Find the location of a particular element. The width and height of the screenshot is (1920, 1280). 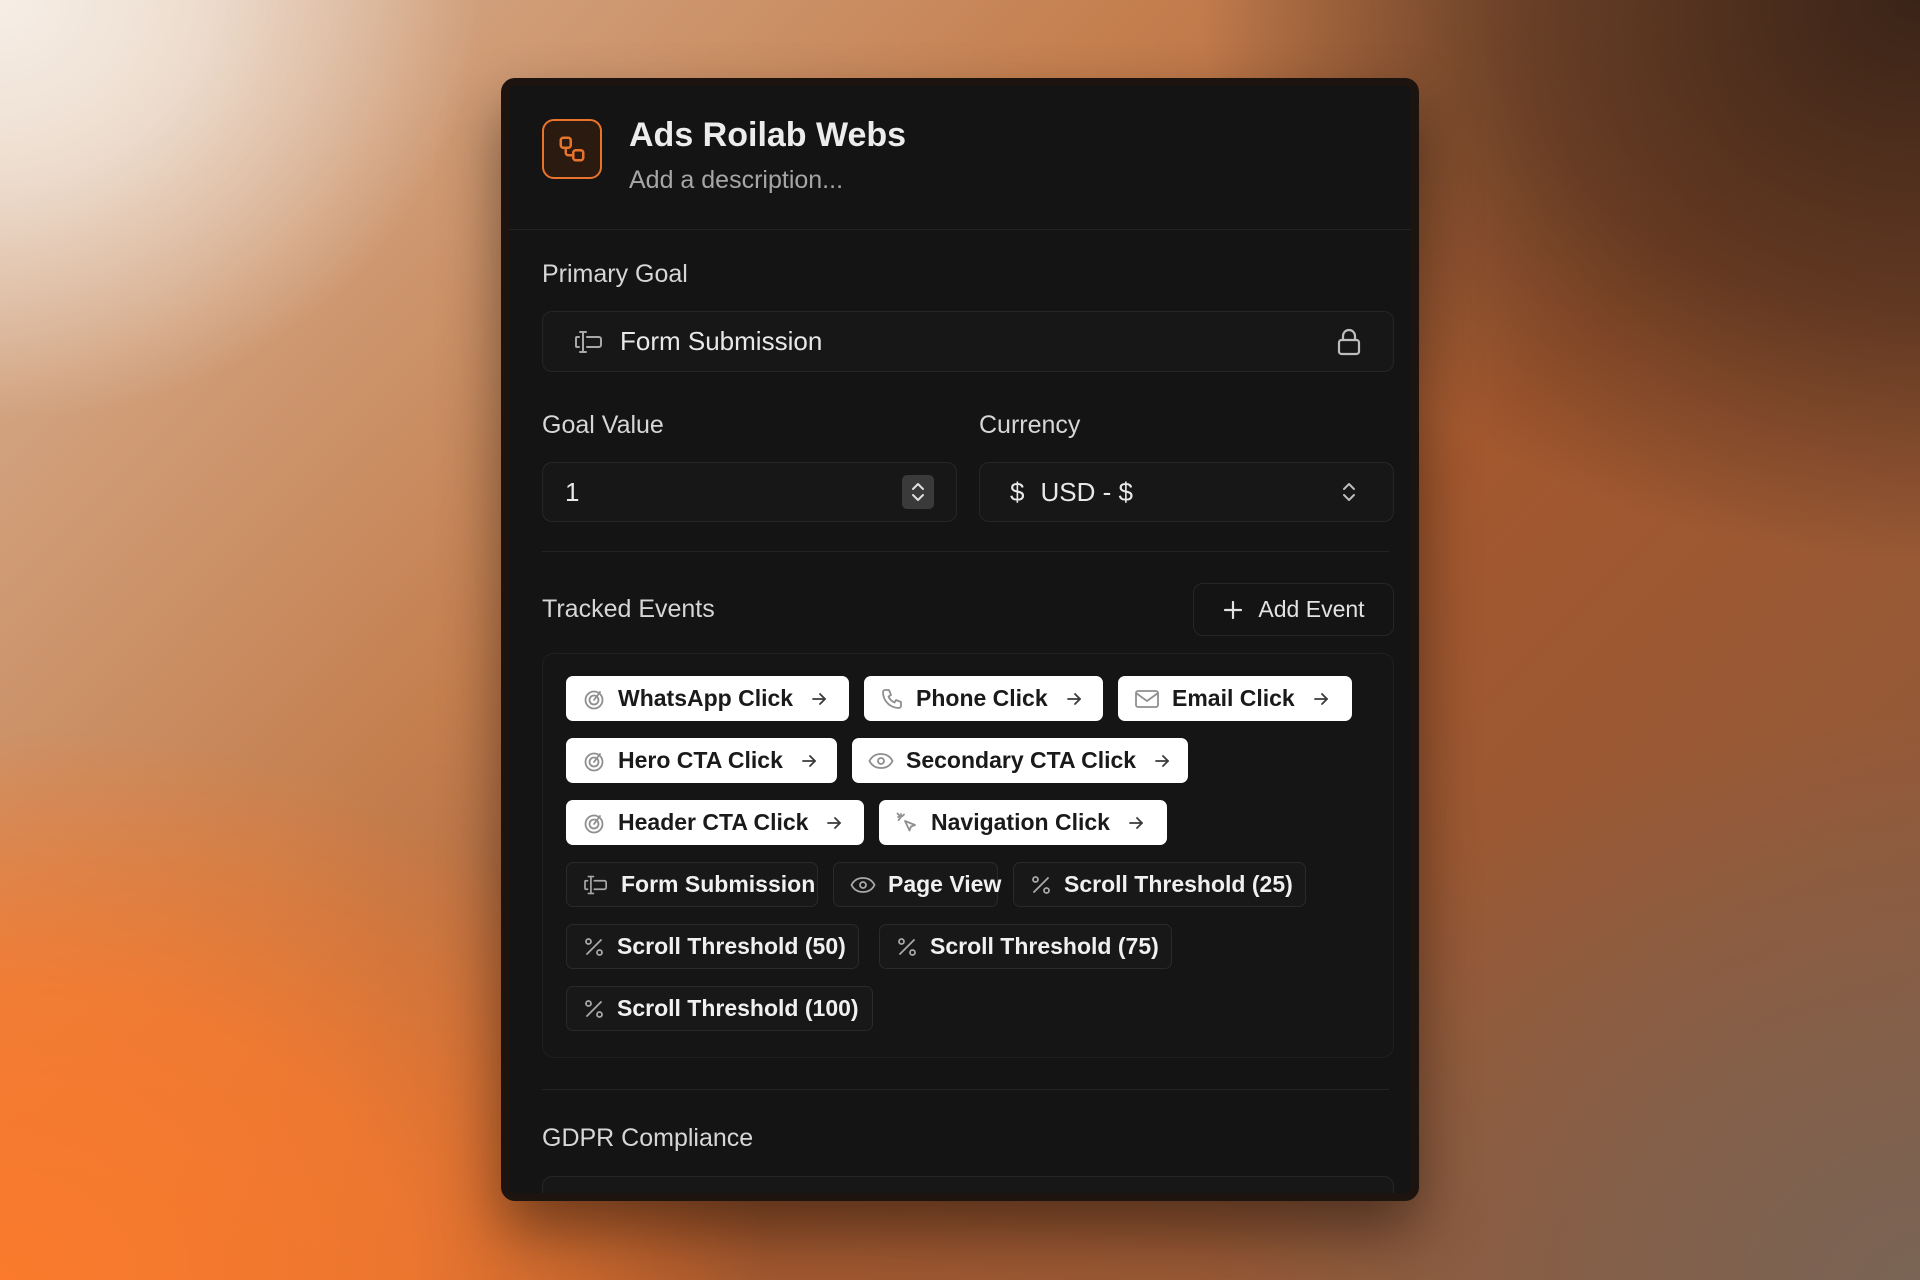

cursor-click-icon is located at coordinates (907, 823).